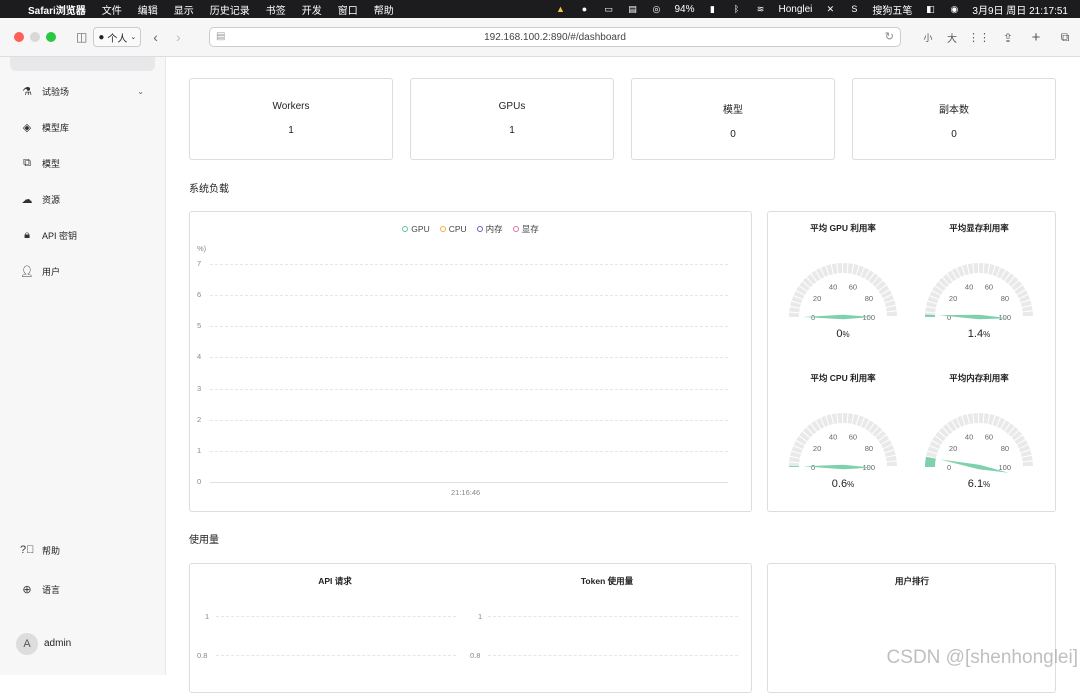 This screenshot has width=1080, height=693. Describe the element at coordinates (954, 108) in the screenshot. I see `stat-title: 副本数` at that location.